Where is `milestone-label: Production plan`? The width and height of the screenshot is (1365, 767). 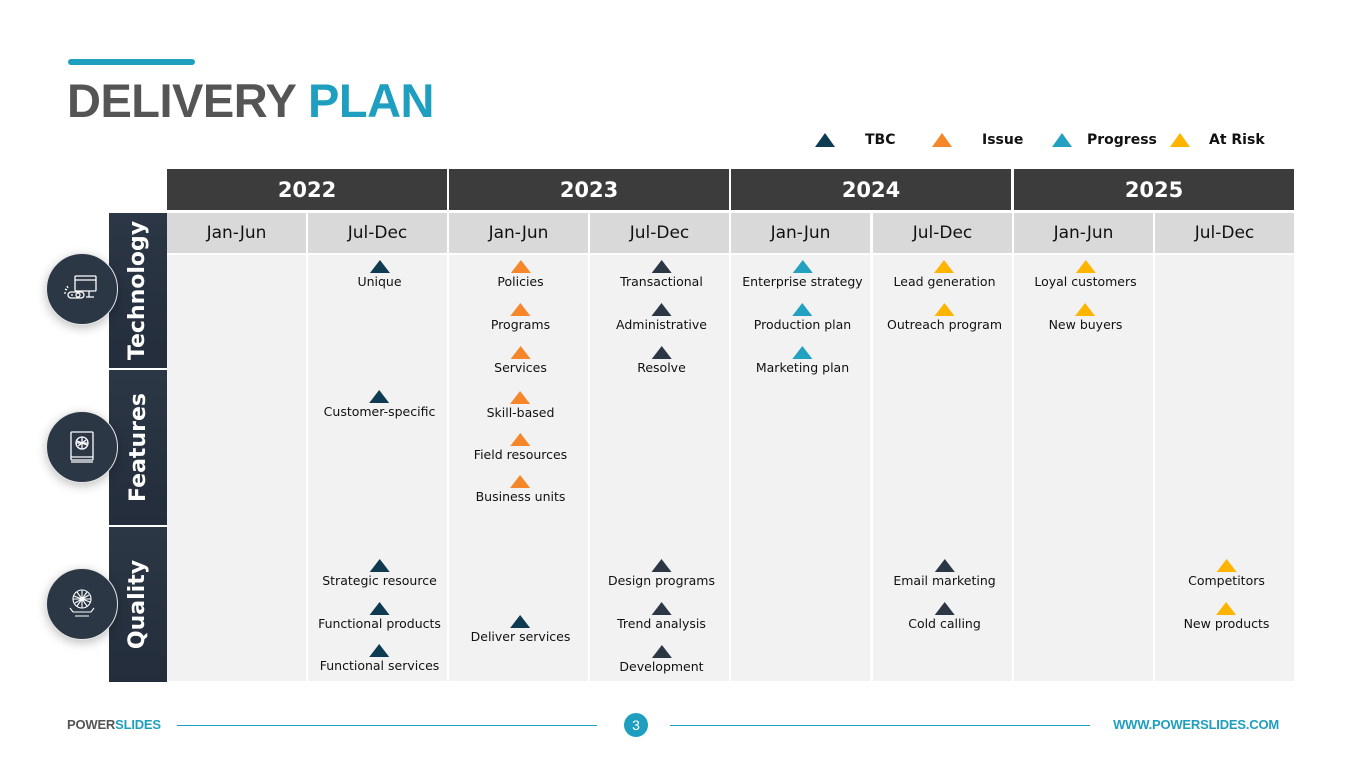
milestone-label: Production plan is located at coordinates (802, 324).